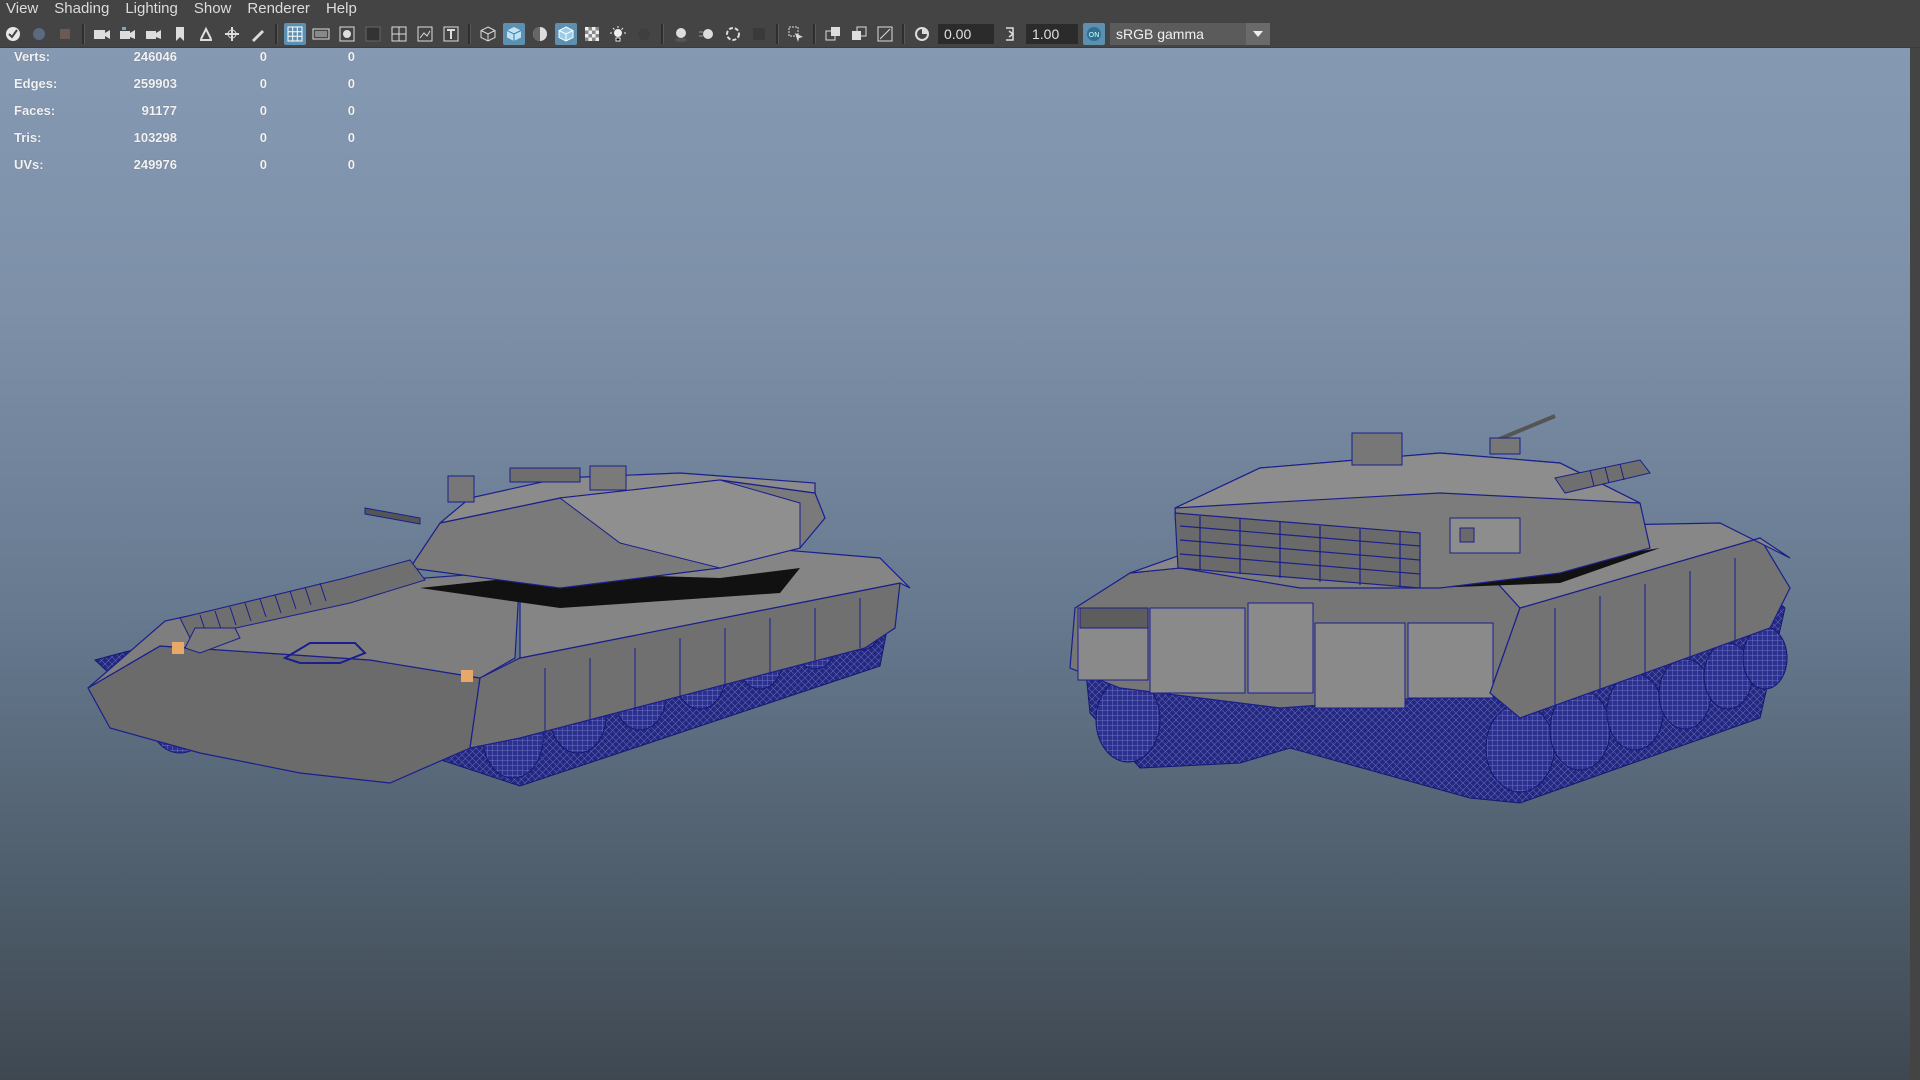  Describe the element at coordinates (618, 34) in the screenshot. I see `use-all-lights-icon` at that location.